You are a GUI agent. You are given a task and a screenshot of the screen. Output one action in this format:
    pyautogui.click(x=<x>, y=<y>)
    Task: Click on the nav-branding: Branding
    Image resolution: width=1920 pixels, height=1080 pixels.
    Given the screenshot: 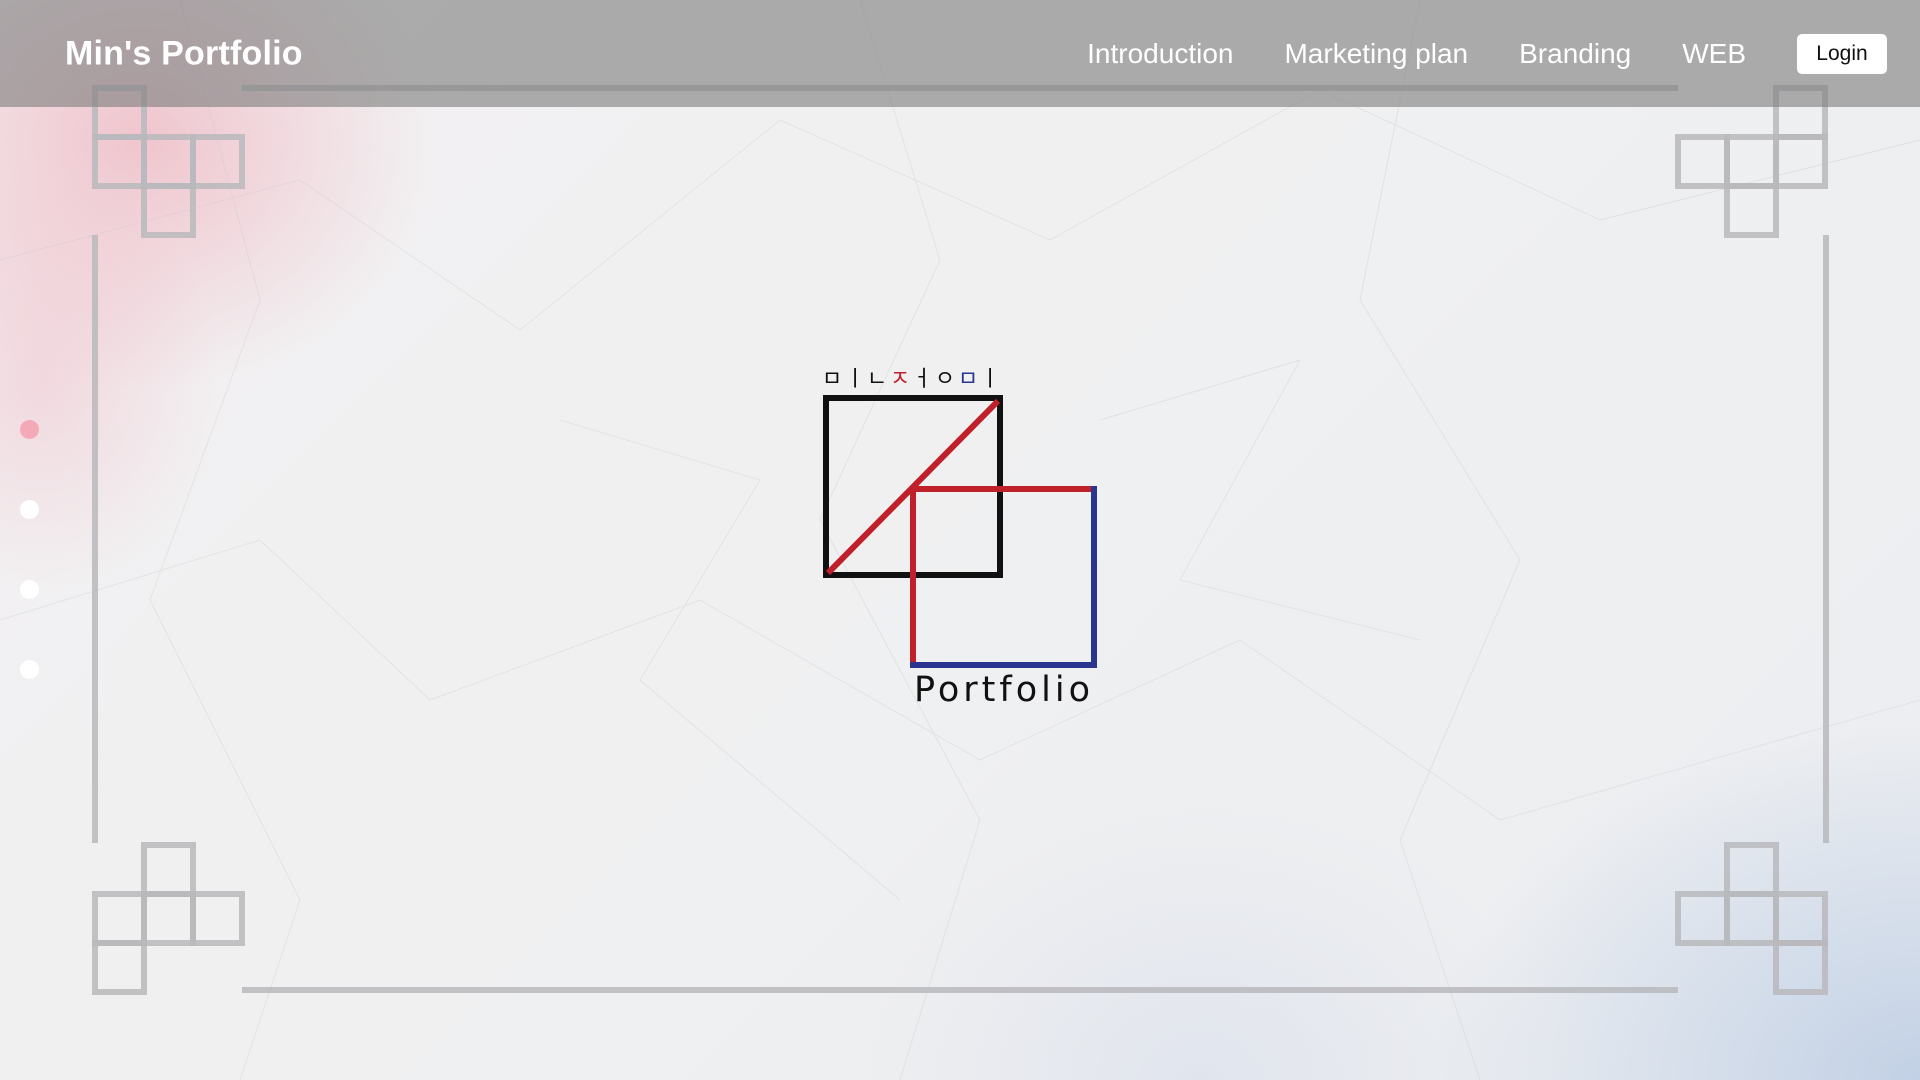 What is the action you would take?
    pyautogui.click(x=1575, y=54)
    